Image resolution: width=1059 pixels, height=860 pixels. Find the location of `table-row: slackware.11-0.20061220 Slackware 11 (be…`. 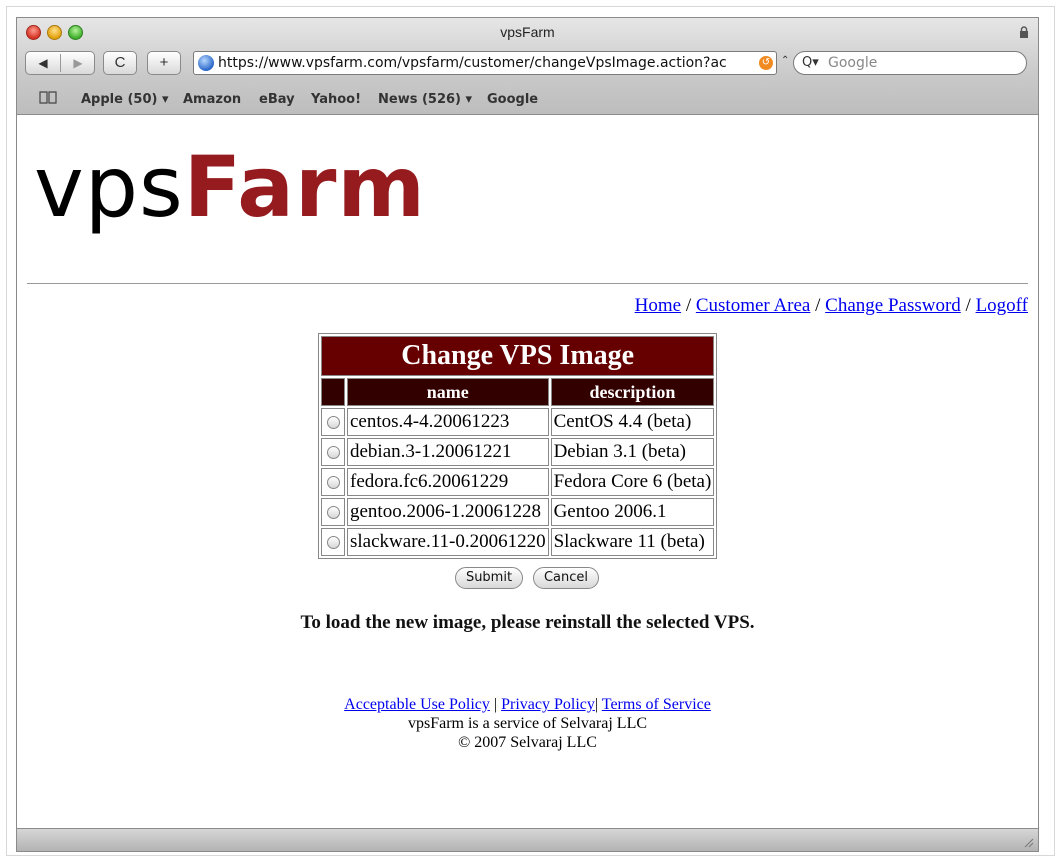

table-row: slackware.11-0.20061220 Slackware 11 (be… is located at coordinates (518, 542).